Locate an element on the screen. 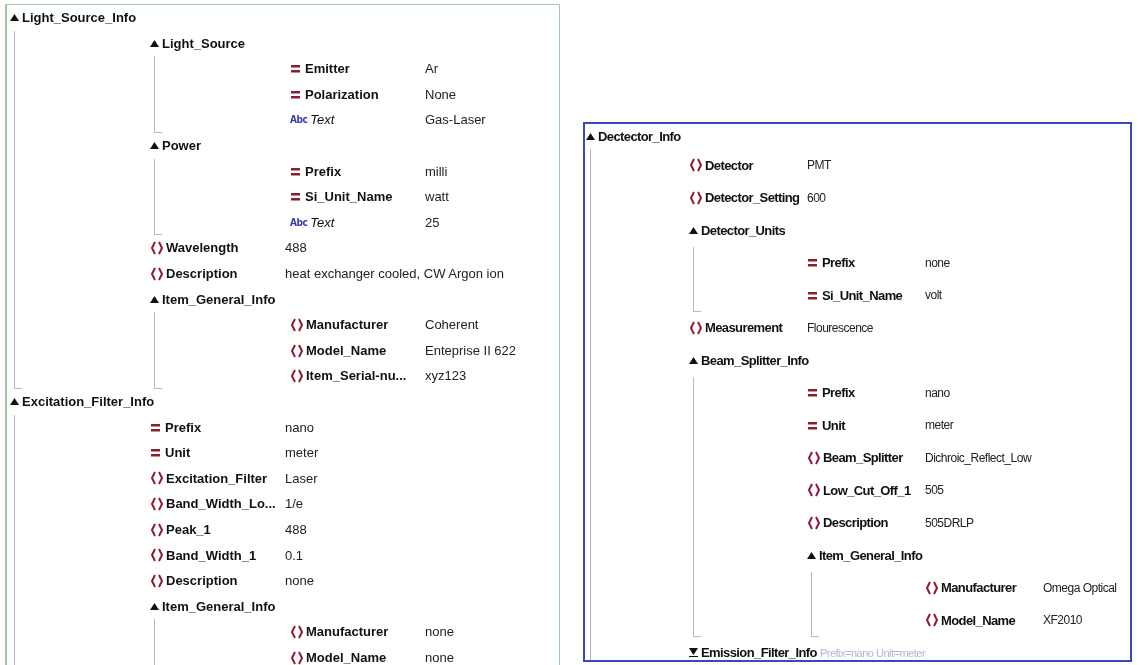  node-value: 505 is located at coordinates (934, 491).